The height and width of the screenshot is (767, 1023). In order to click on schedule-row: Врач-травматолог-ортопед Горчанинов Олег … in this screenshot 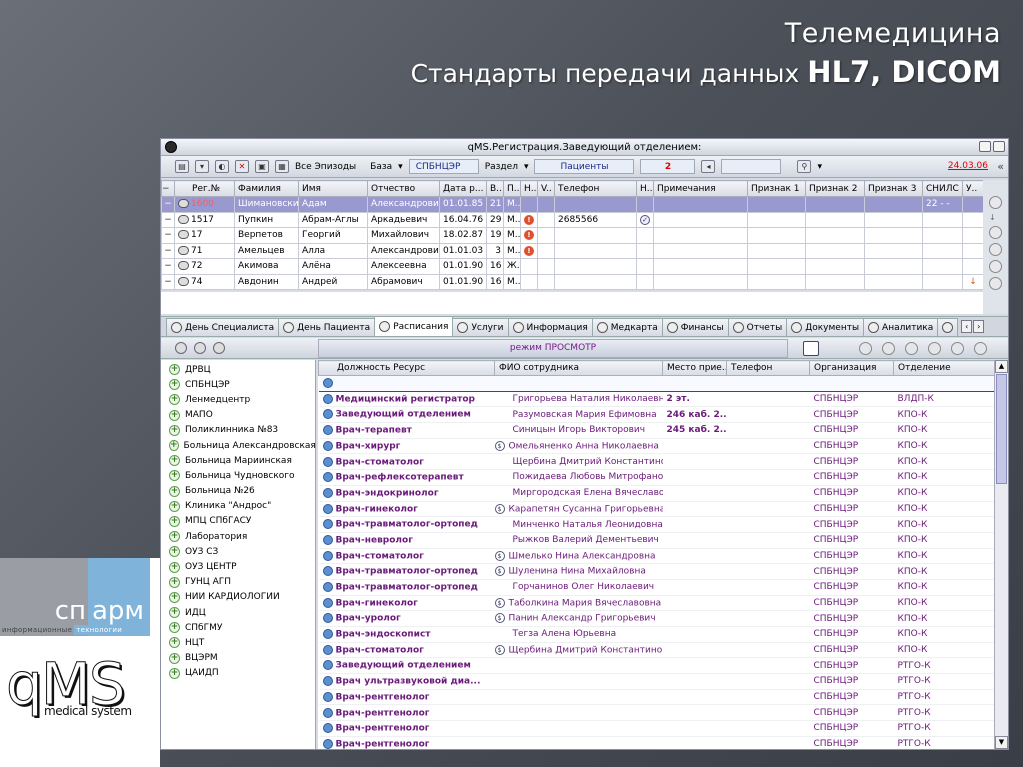, I will do `click(656, 587)`.